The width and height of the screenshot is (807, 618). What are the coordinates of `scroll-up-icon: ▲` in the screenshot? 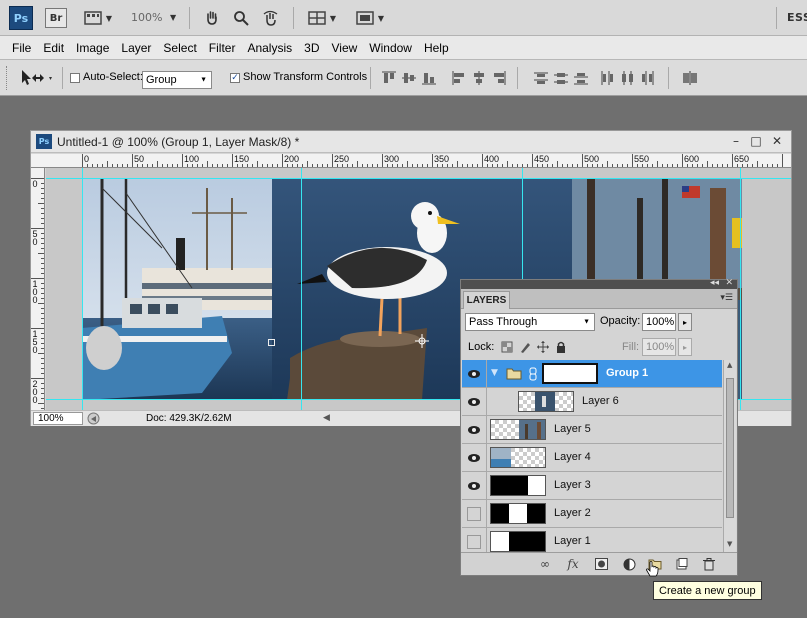 It's located at (729, 365).